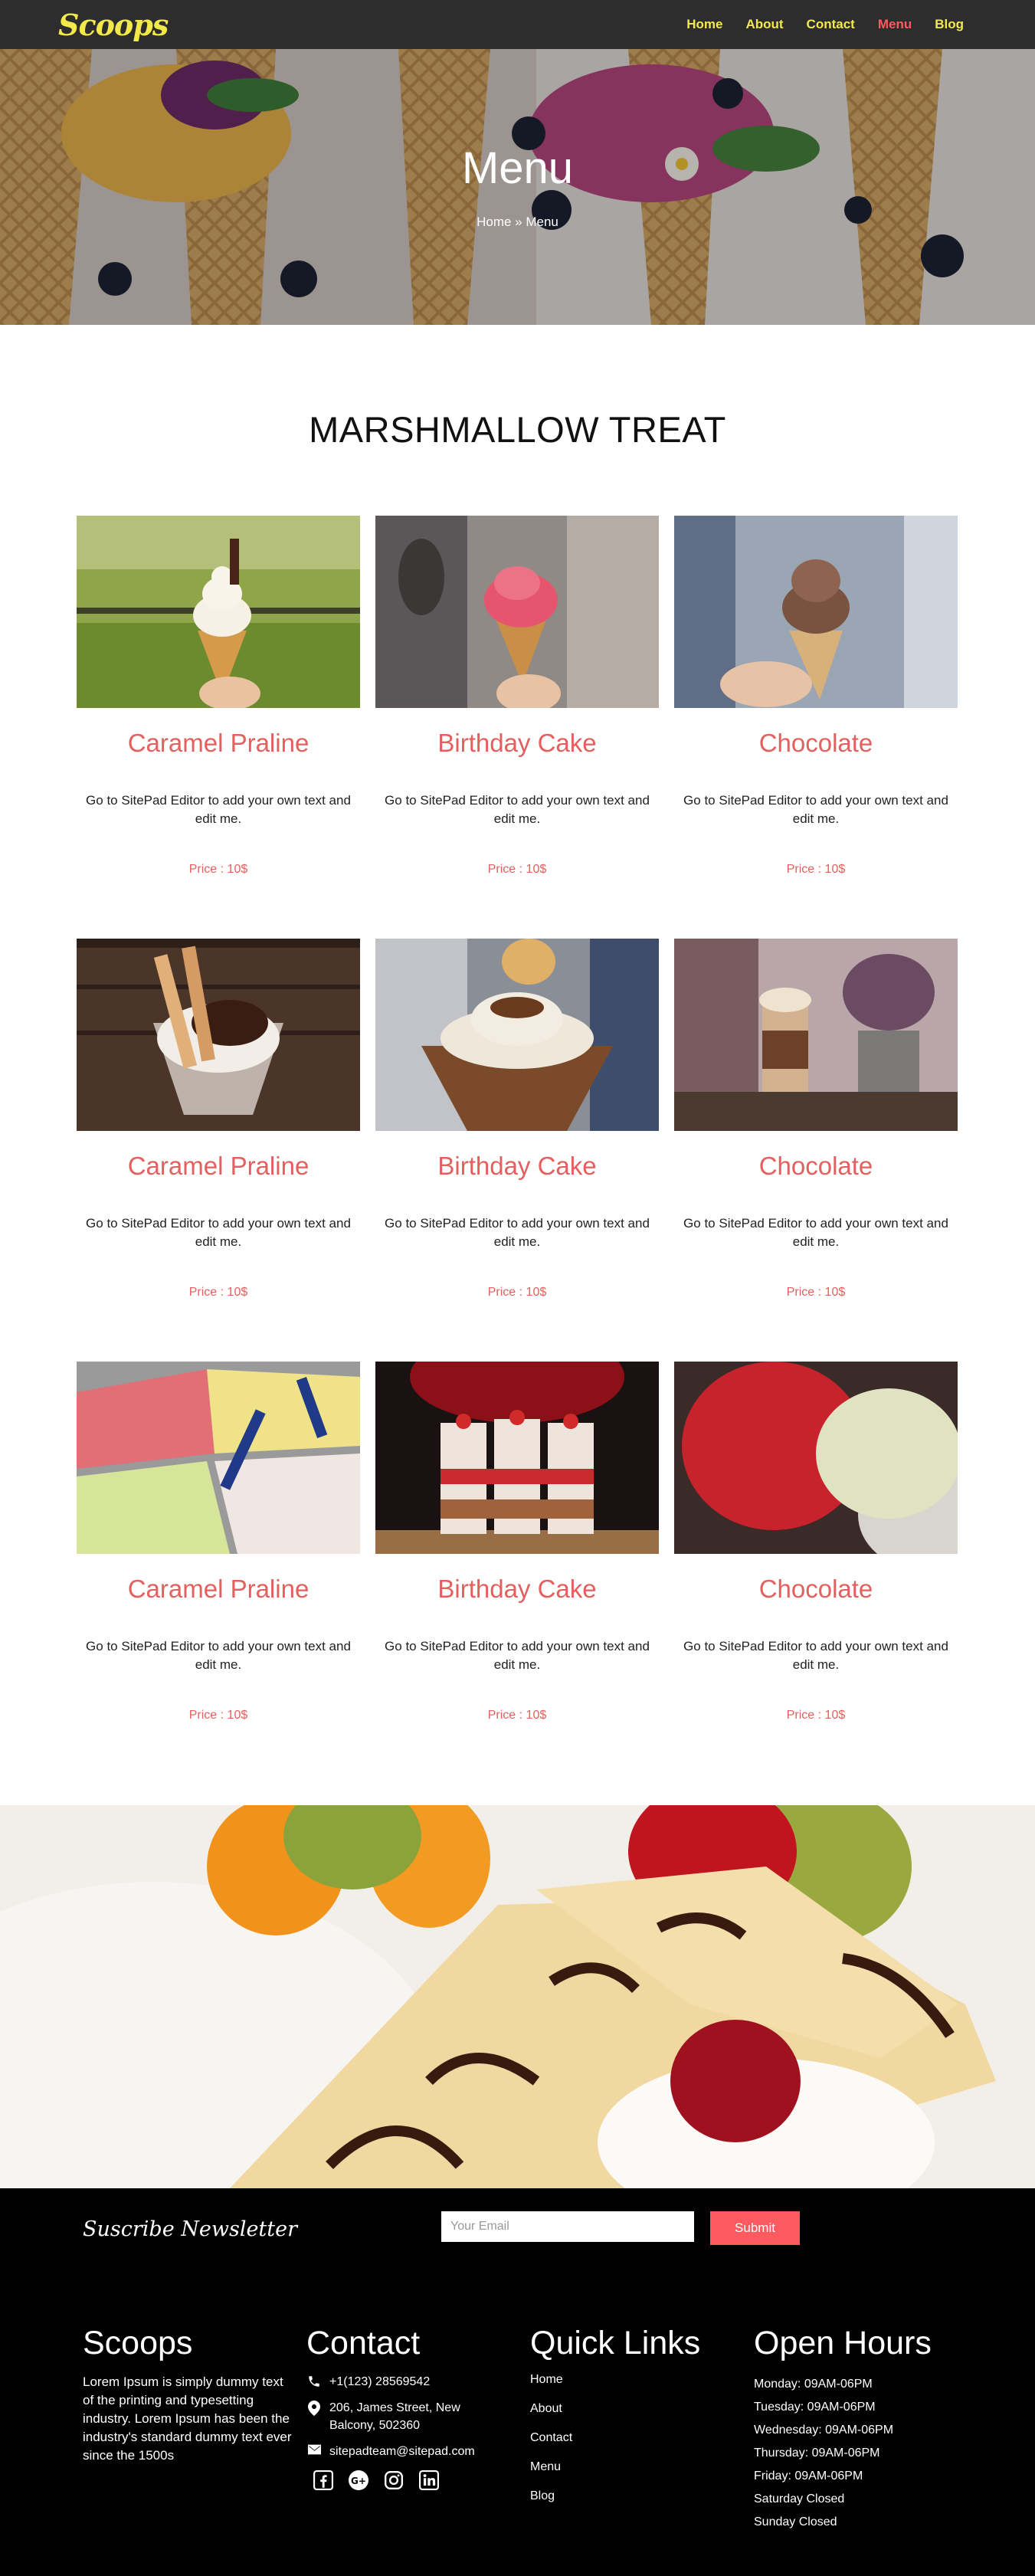 The height and width of the screenshot is (2576, 1035). What do you see at coordinates (402, 2451) in the screenshot?
I see `contact-email-text: sitepadteam@sitepad.com` at bounding box center [402, 2451].